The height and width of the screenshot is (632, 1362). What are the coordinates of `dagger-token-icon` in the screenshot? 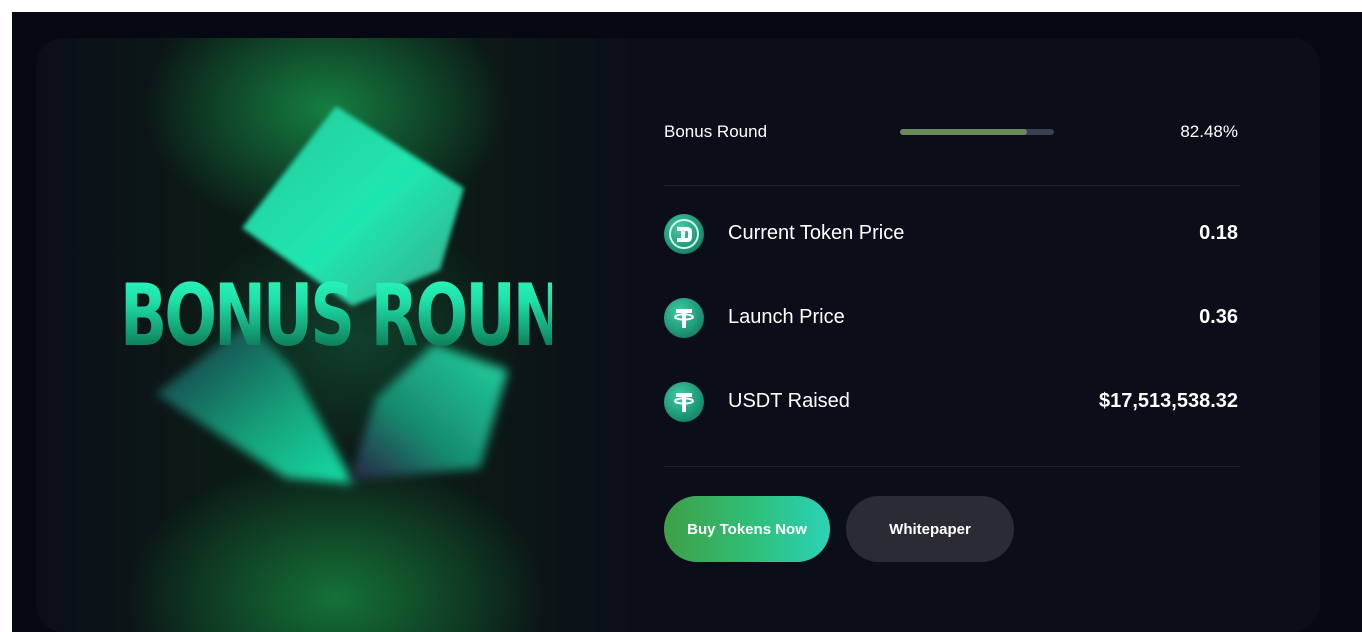 It's located at (684, 234).